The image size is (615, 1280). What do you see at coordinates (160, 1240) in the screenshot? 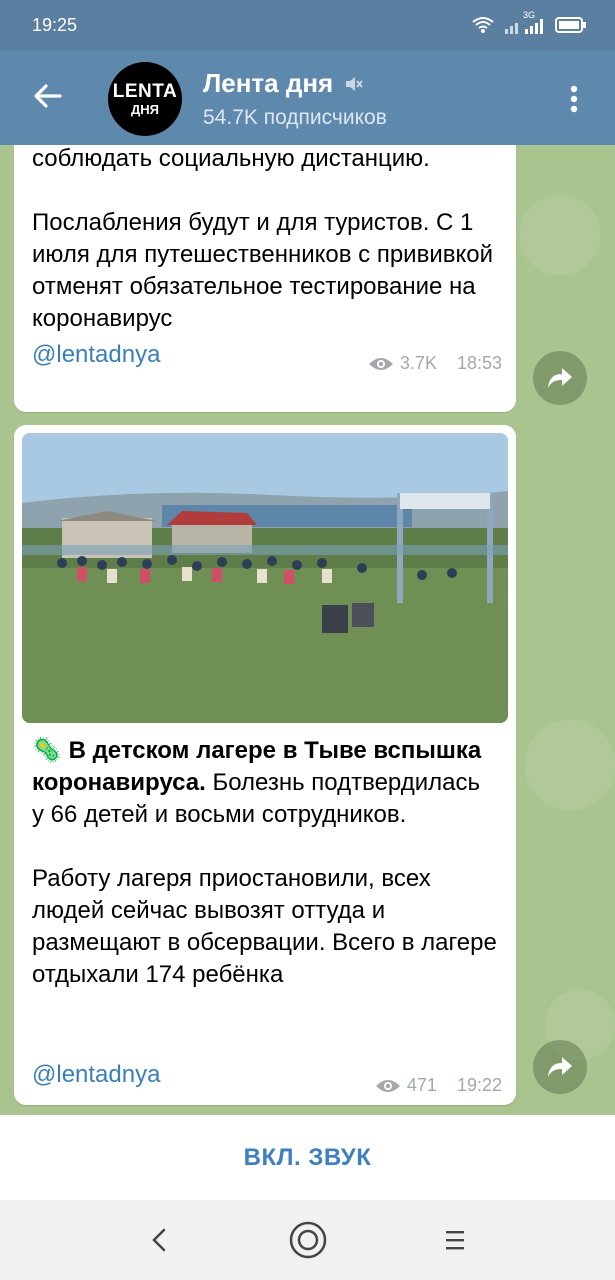
I see `nav-back-icon` at bounding box center [160, 1240].